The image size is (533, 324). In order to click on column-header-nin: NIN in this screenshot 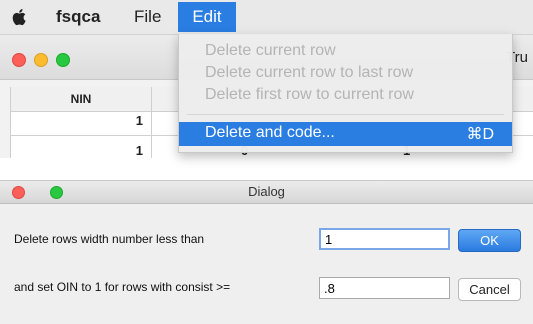, I will do `click(81, 99)`.